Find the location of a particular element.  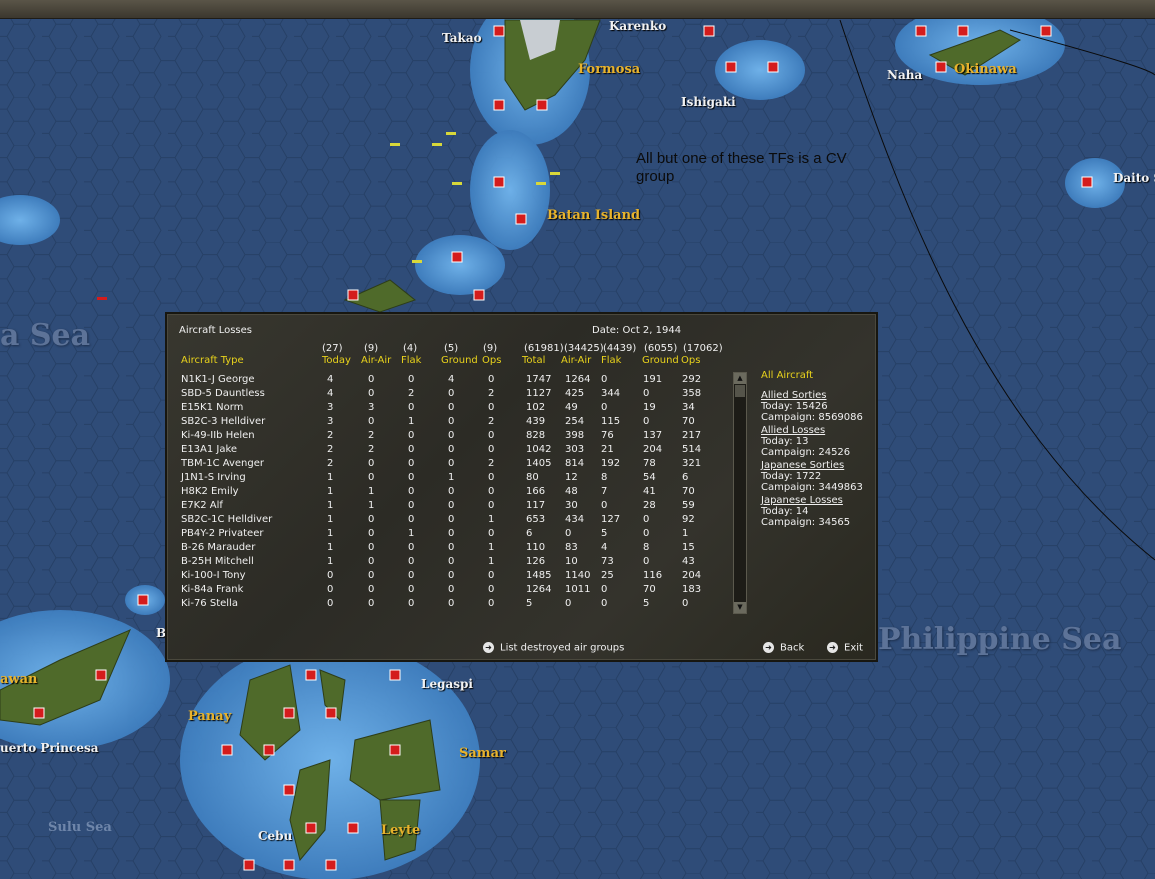

loss-value-cell: 83 is located at coordinates (571, 547).